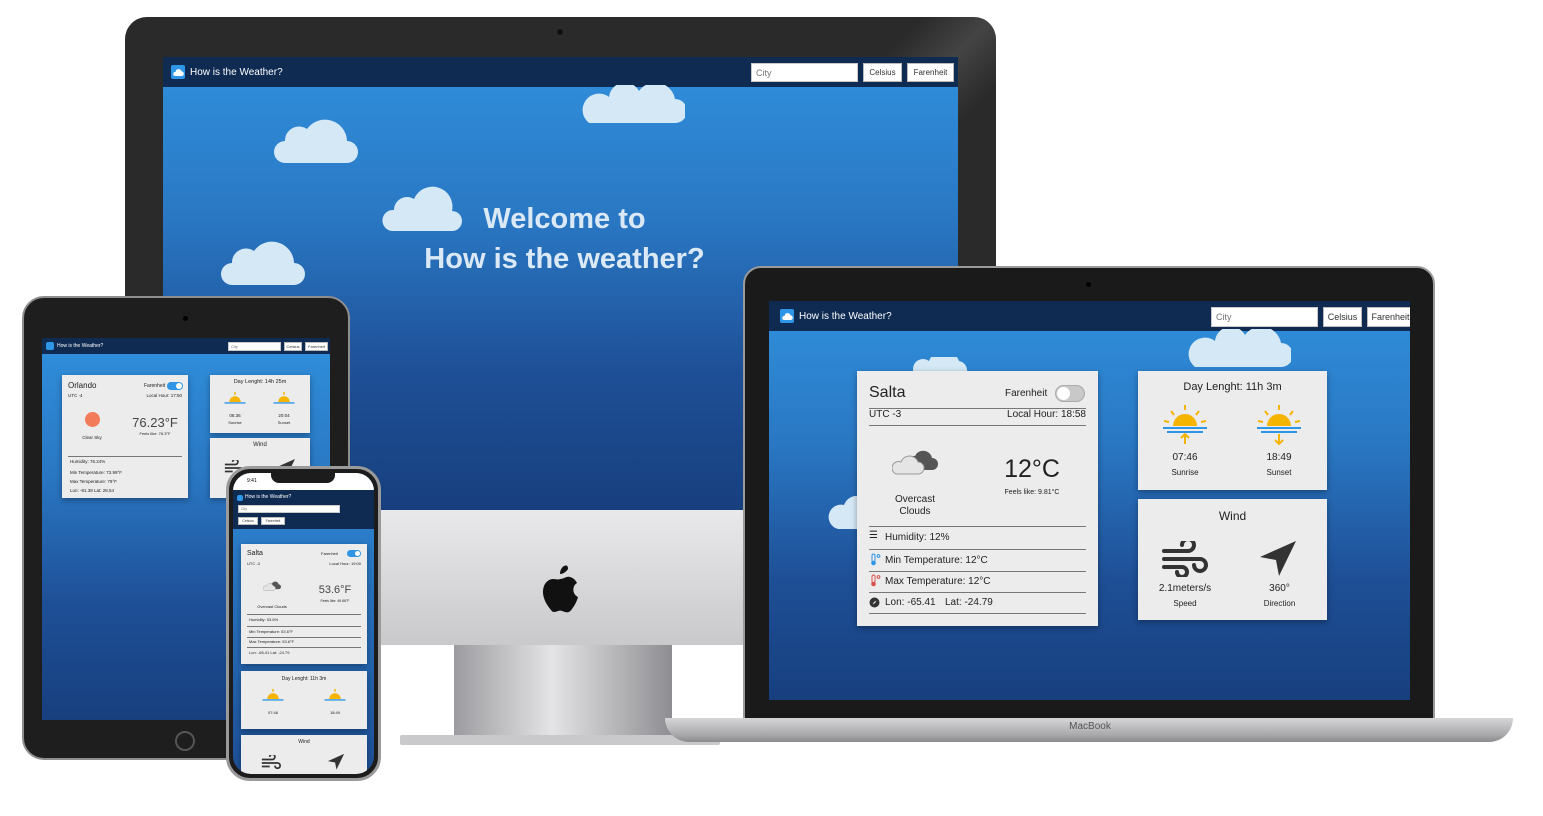  Describe the element at coordinates (874, 602) in the screenshot. I see `compass-icon` at that location.